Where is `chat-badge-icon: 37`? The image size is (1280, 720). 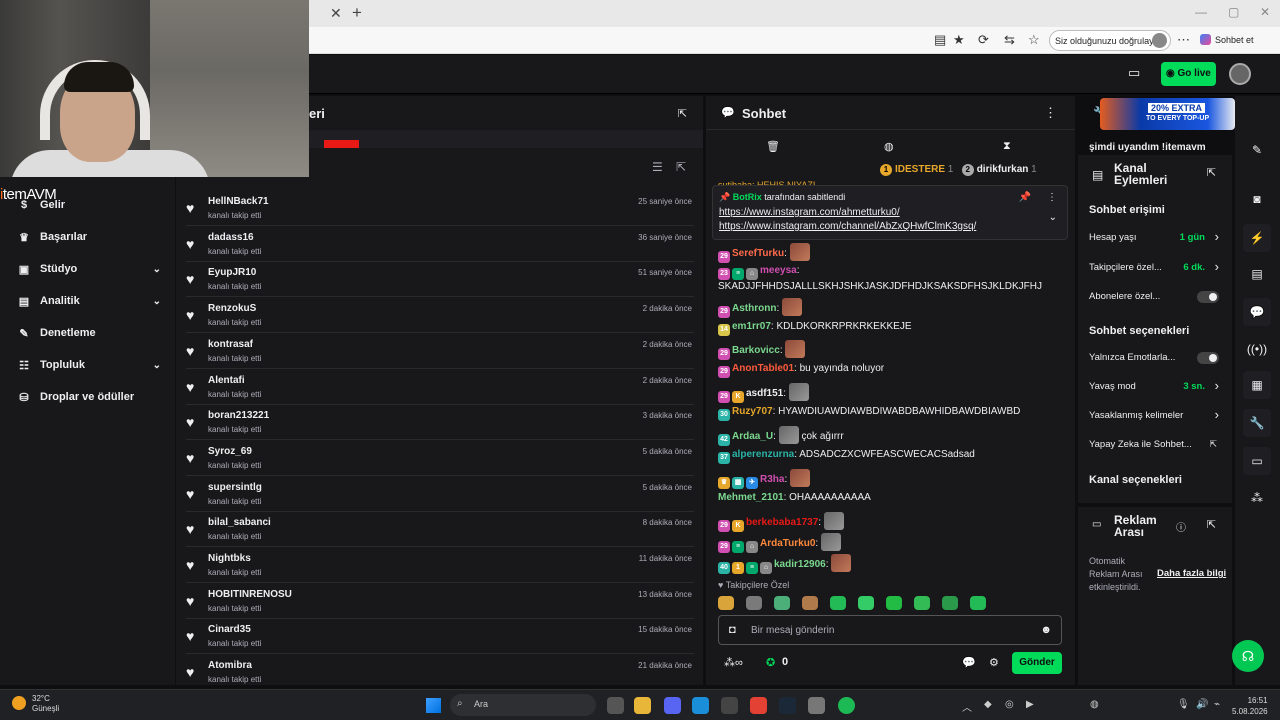 chat-badge-icon: 37 is located at coordinates (724, 458).